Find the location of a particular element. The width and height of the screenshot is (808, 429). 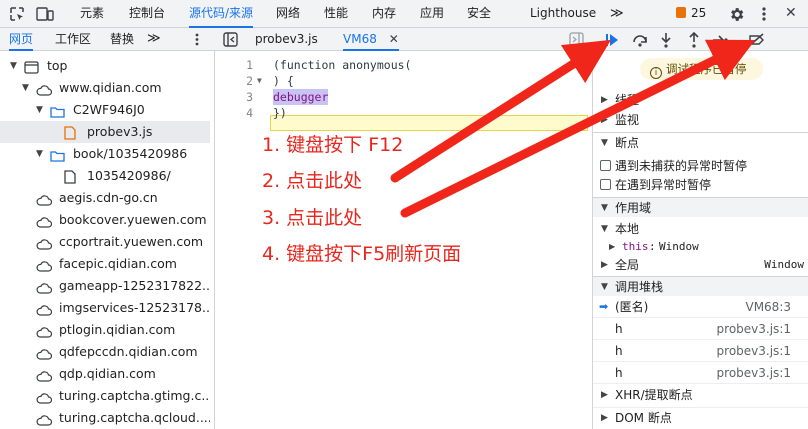

resume-icon is located at coordinates (612, 40).